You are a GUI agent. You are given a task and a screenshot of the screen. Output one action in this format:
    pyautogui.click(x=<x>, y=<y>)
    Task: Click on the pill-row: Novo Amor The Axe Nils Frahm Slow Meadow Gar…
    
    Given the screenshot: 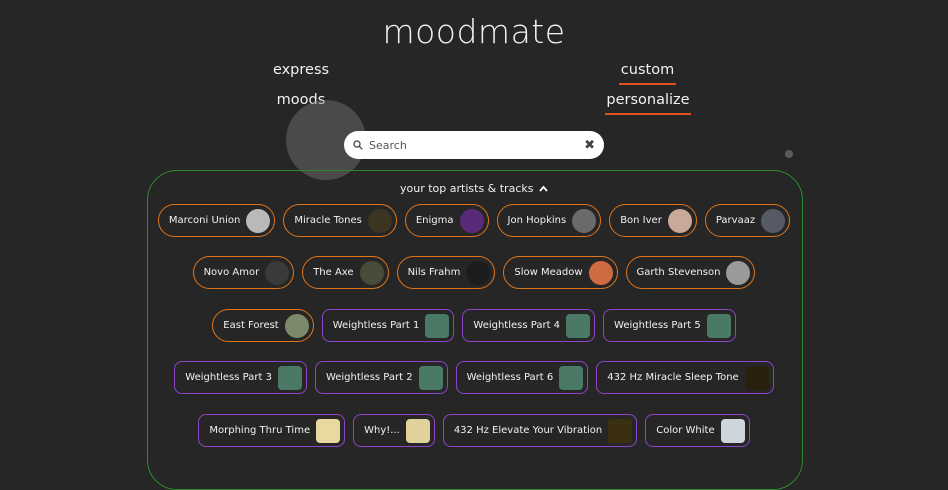 What is the action you would take?
    pyautogui.click(x=474, y=272)
    